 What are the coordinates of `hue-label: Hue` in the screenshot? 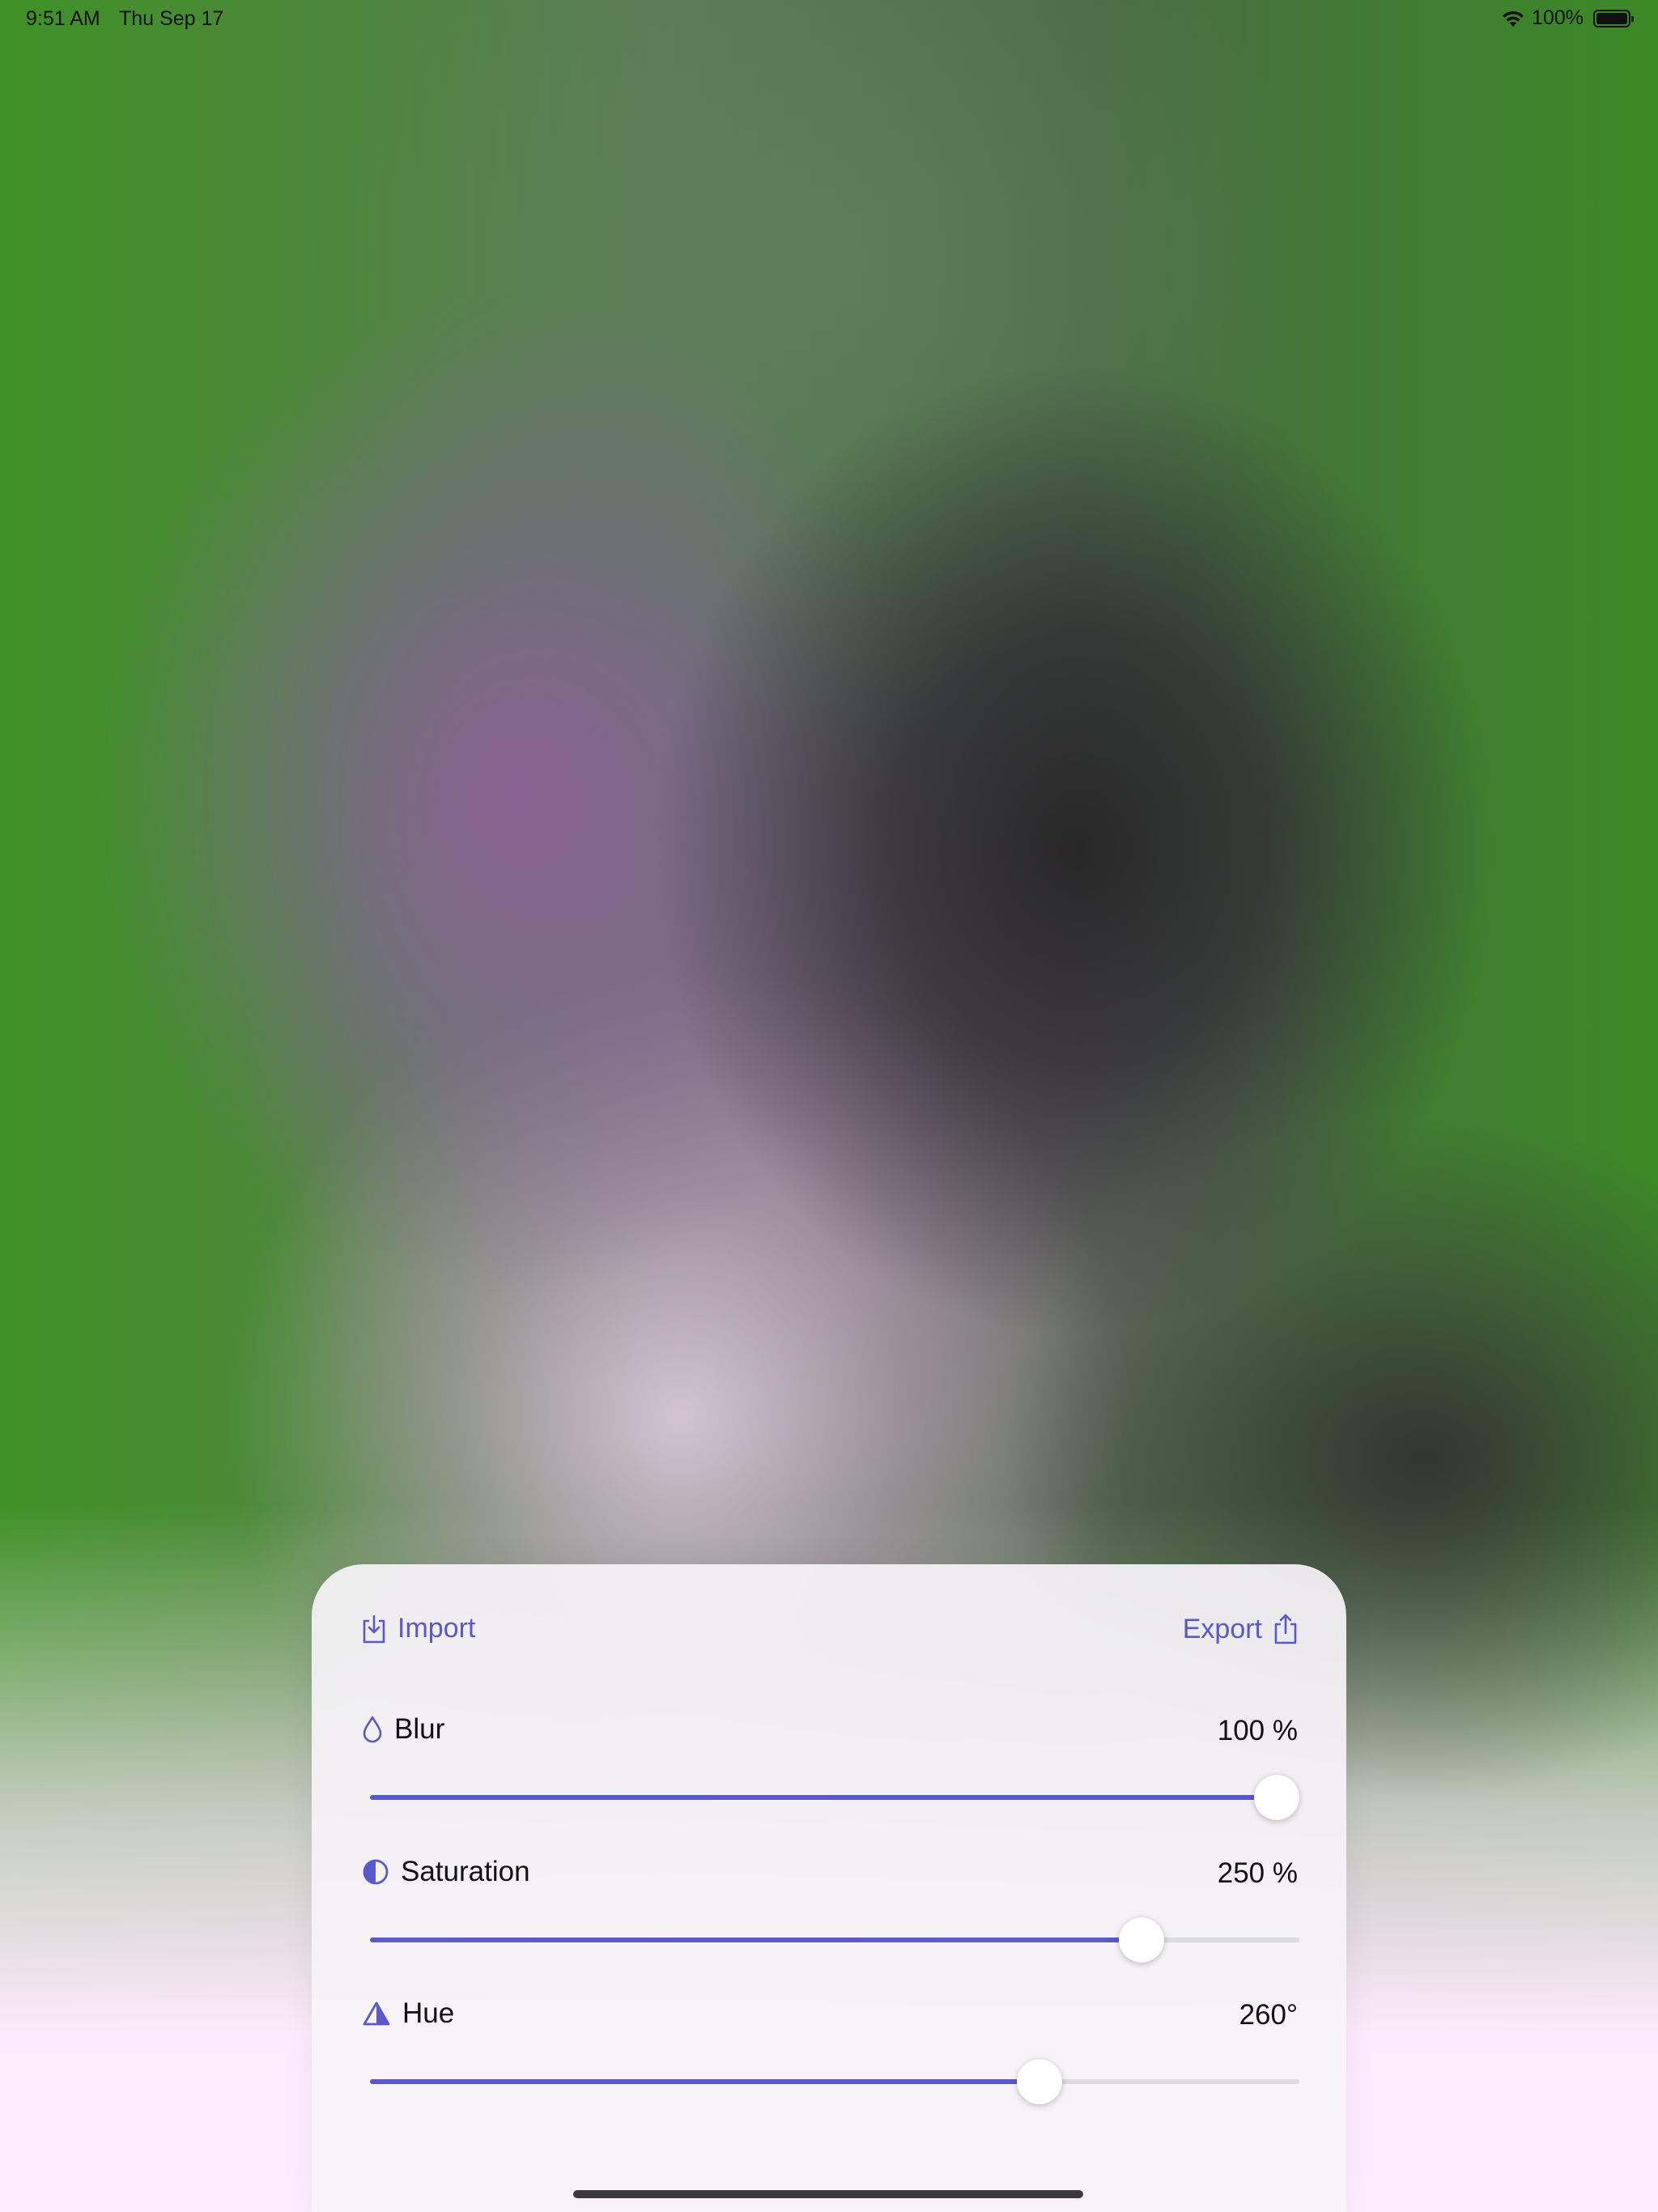 It's located at (428, 2013).